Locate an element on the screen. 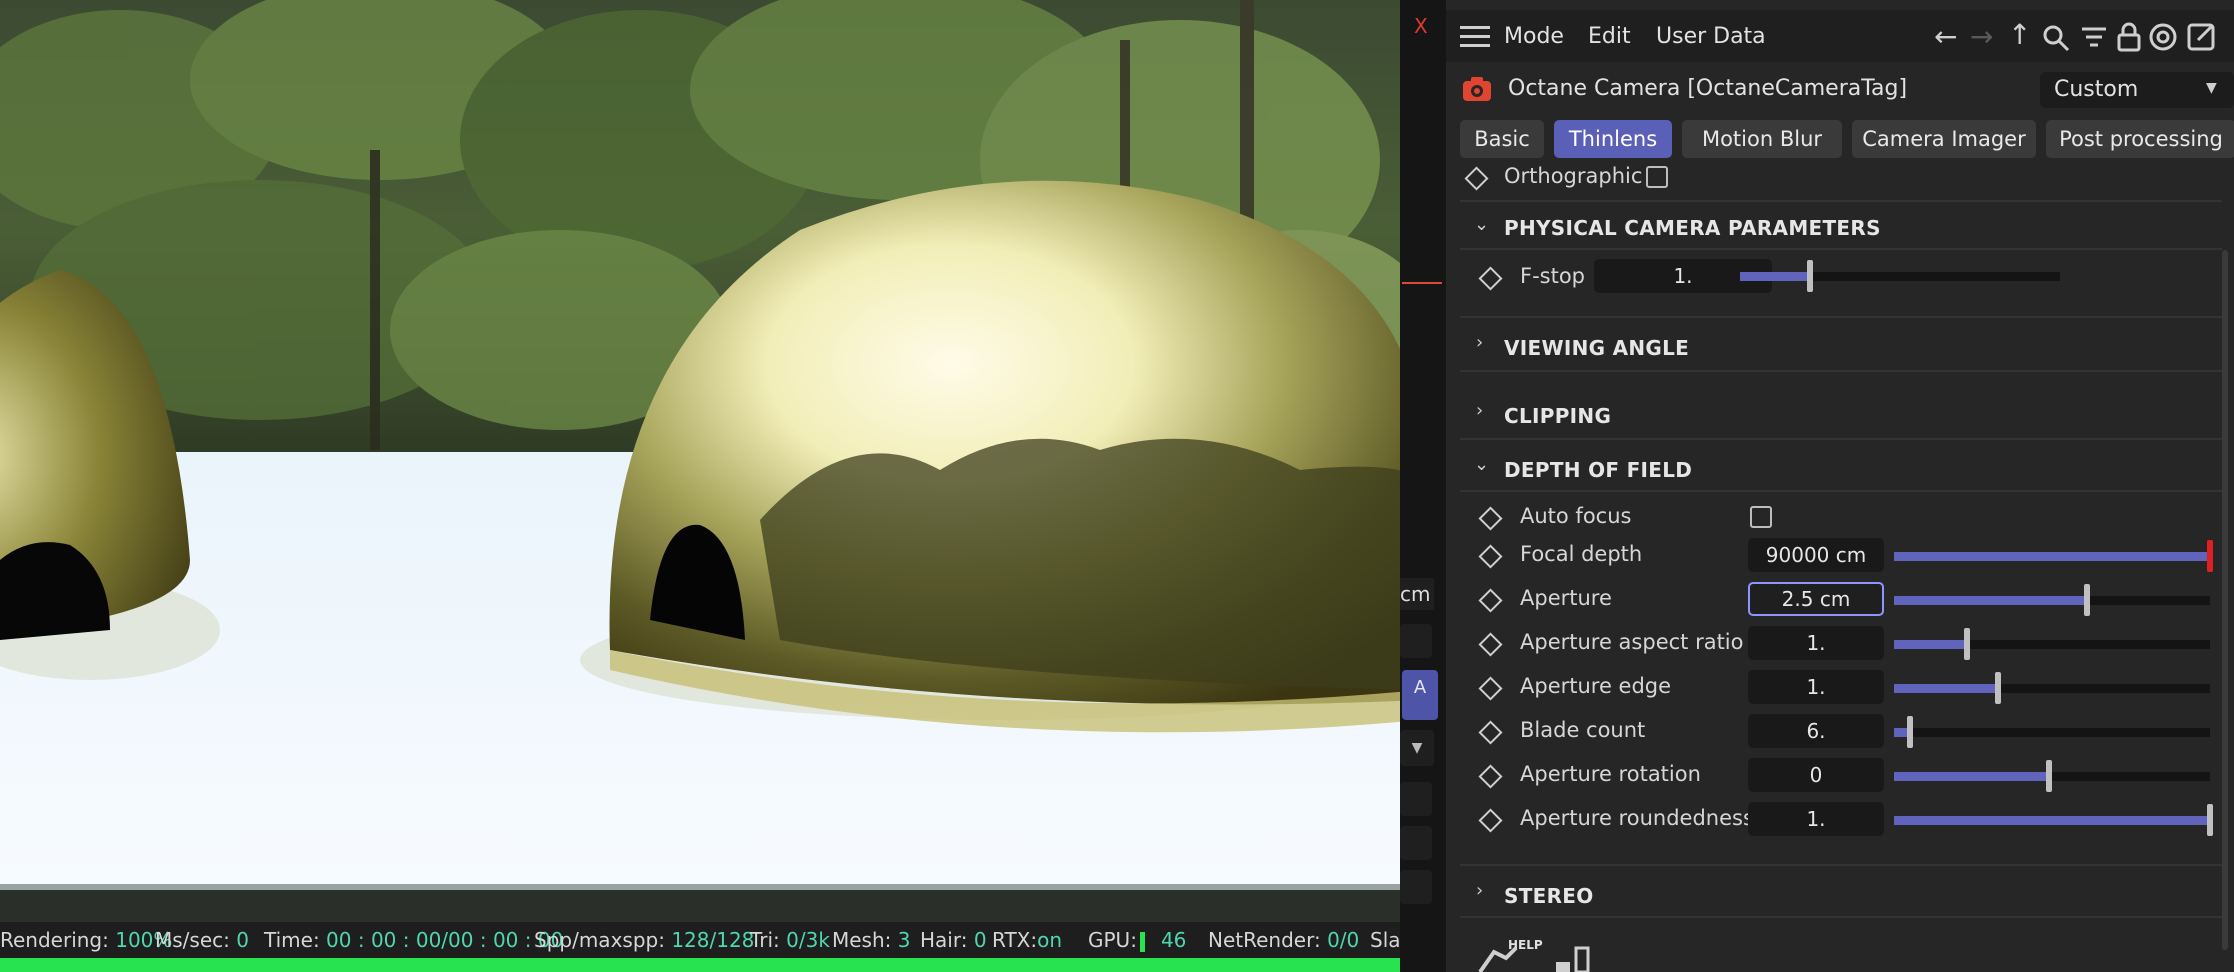  scrollbar is located at coordinates (2225, 600).